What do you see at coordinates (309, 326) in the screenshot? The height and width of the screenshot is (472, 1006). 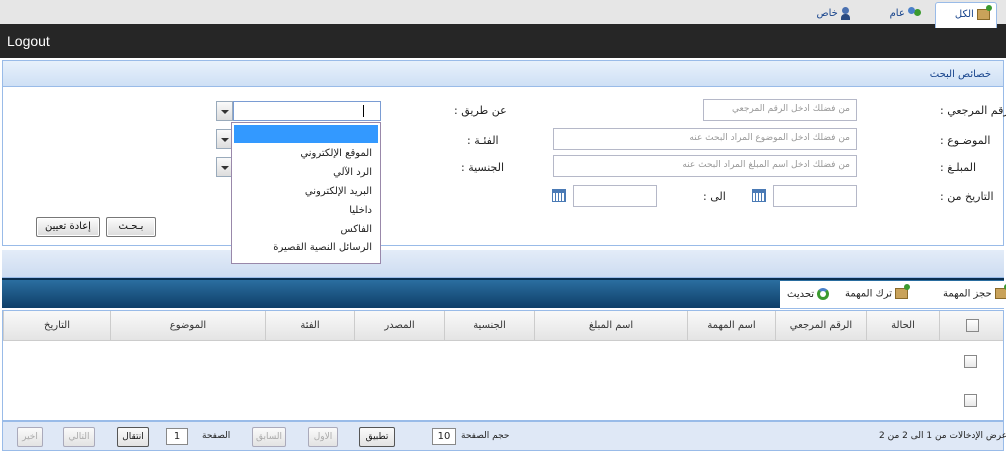 I see `column-header: الفئة` at bounding box center [309, 326].